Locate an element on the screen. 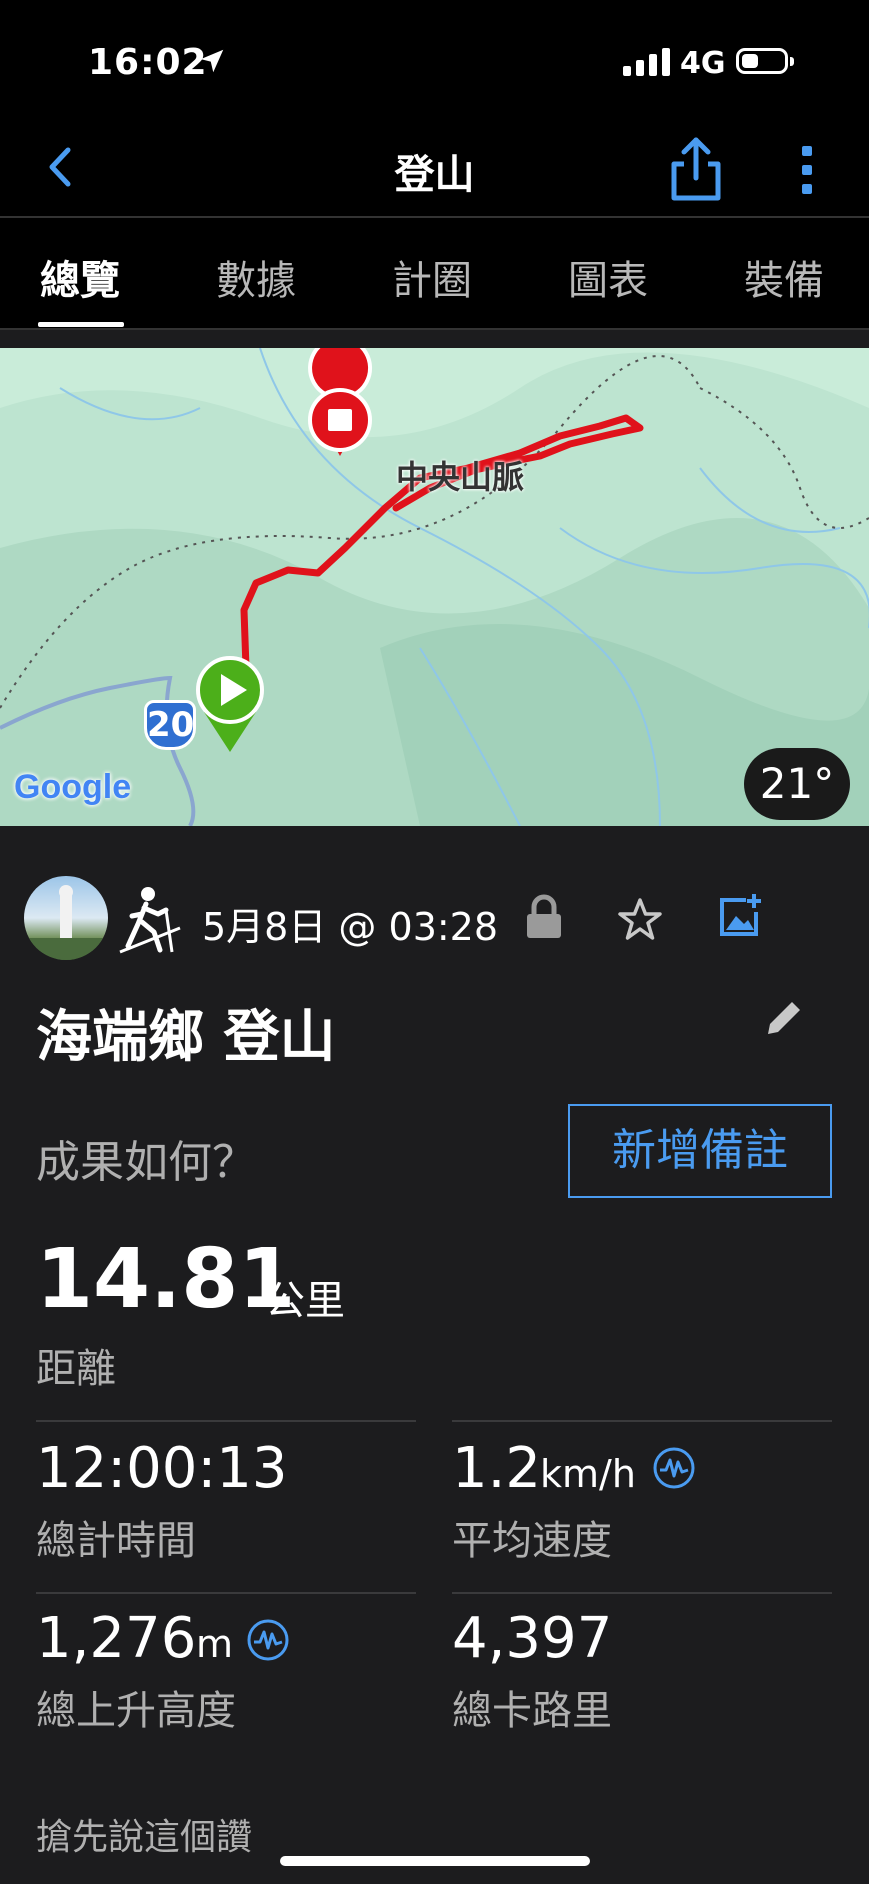 The width and height of the screenshot is (869, 1884). calories-value: 4,397 is located at coordinates (532, 1638).